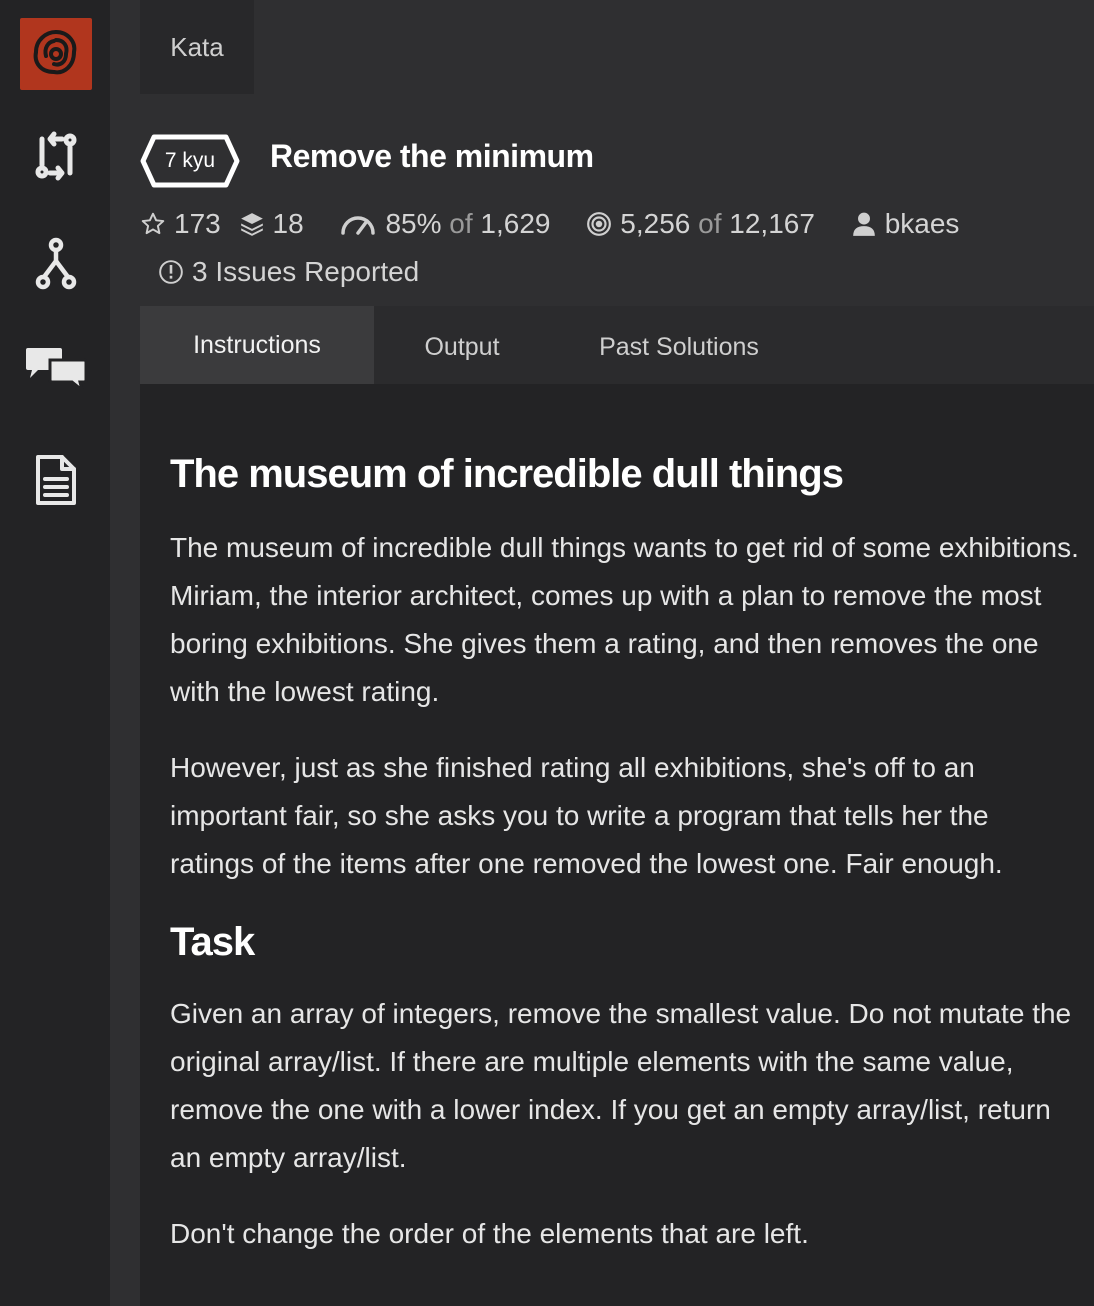  What do you see at coordinates (432, 156) in the screenshot?
I see `kata-title: Remove the minimum` at bounding box center [432, 156].